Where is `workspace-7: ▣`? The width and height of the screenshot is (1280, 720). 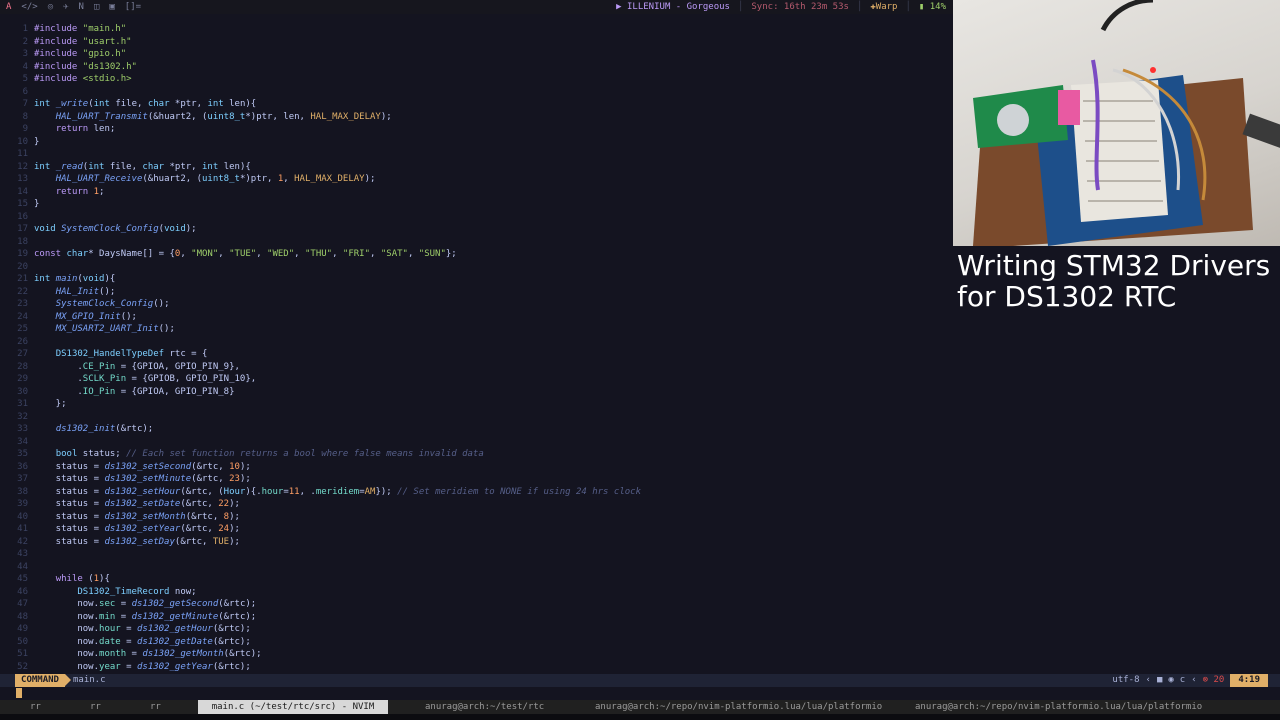
workspace-7: ▣ is located at coordinates (111, 7).